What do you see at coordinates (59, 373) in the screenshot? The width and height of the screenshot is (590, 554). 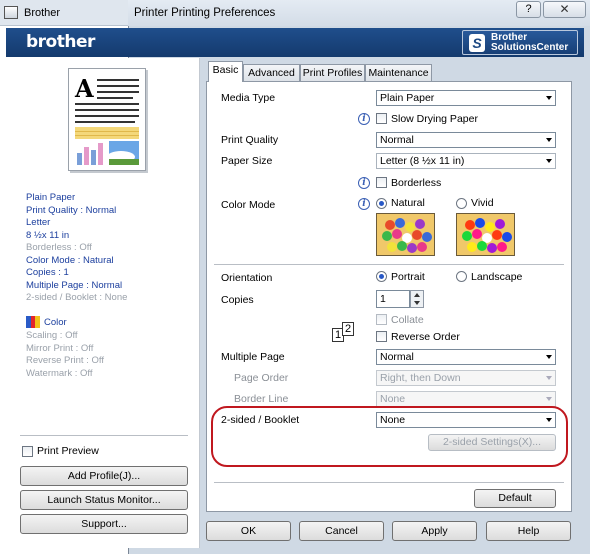 I see `summary-watermark: Watermark : Off` at bounding box center [59, 373].